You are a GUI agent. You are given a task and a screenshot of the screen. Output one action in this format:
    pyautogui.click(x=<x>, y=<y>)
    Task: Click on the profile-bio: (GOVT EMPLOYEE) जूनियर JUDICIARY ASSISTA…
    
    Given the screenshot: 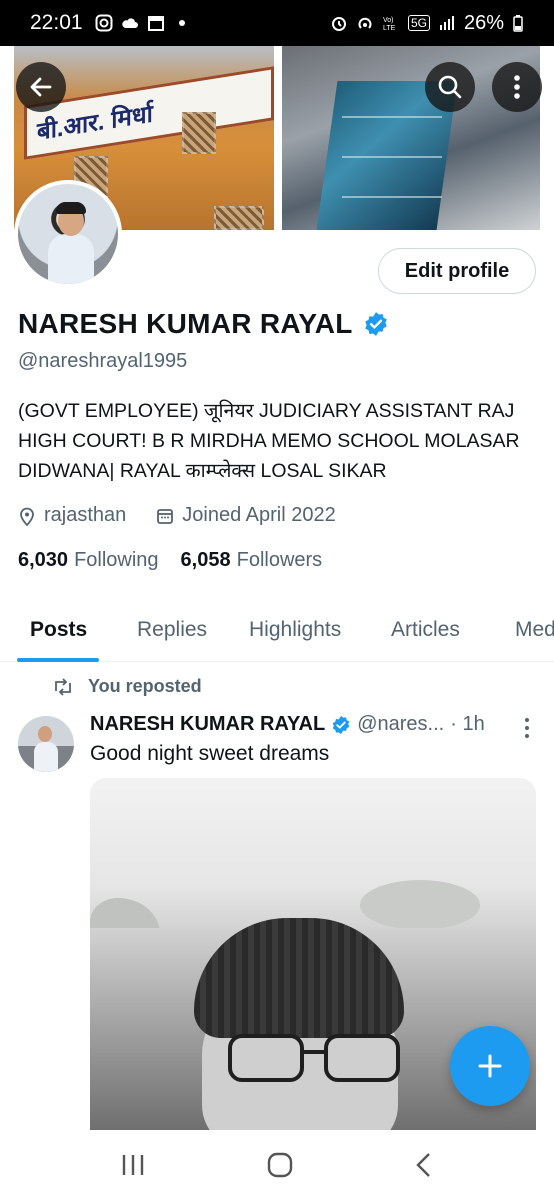 What is the action you would take?
    pyautogui.click(x=269, y=441)
    